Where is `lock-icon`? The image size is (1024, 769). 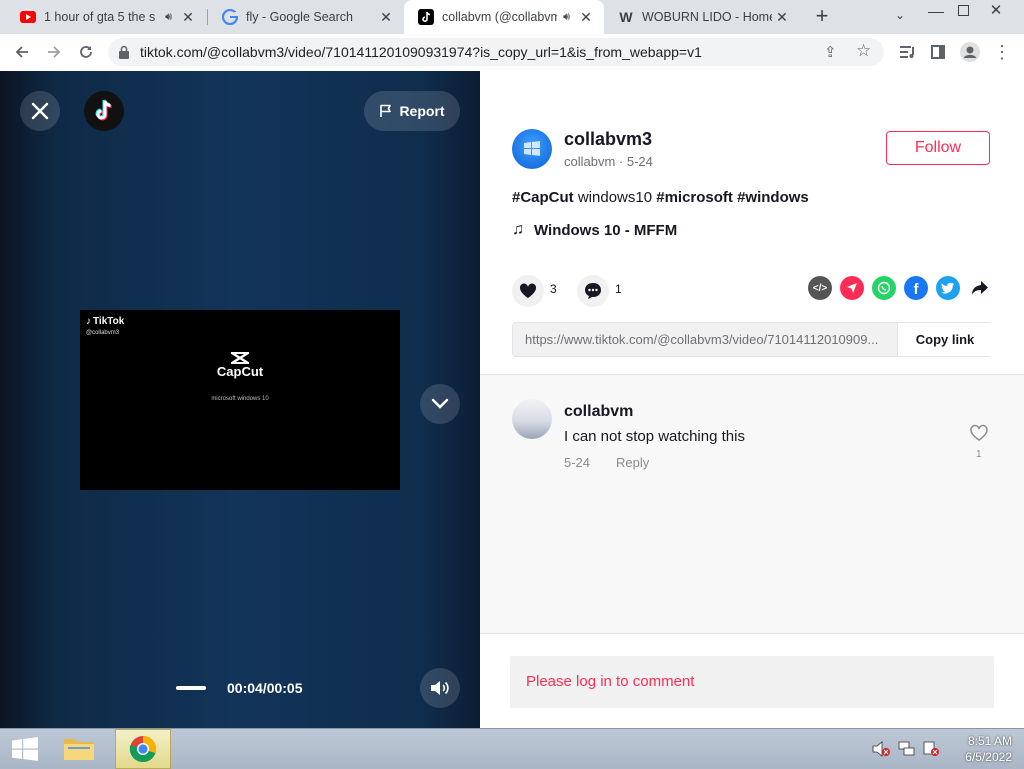 lock-icon is located at coordinates (124, 54).